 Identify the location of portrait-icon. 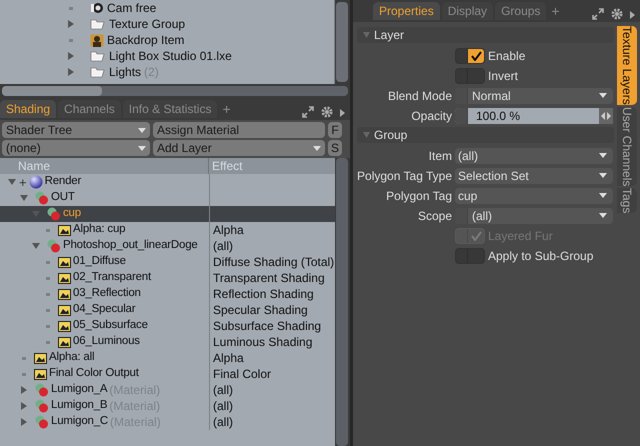
(97, 40).